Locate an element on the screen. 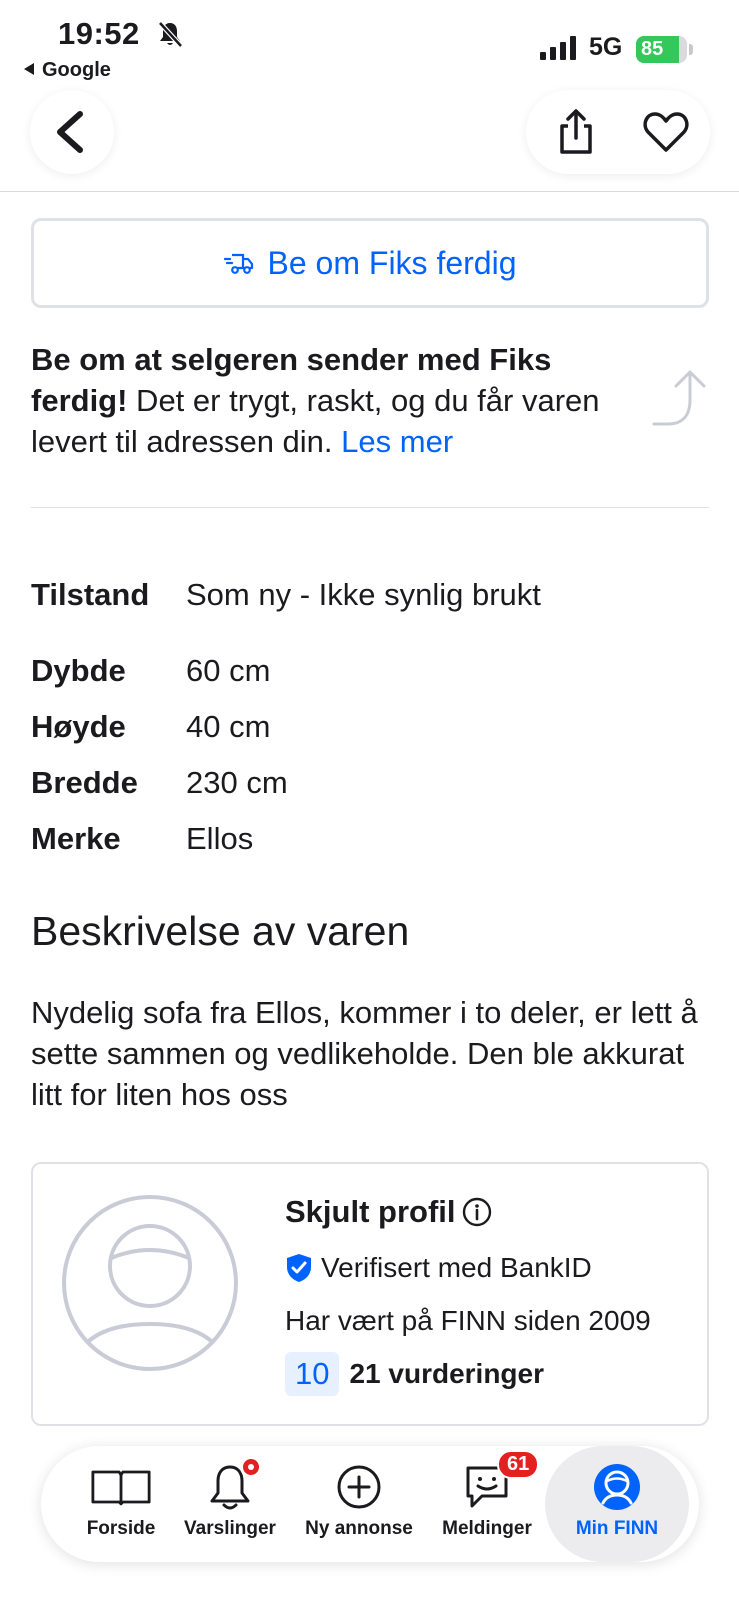 The height and width of the screenshot is (1600, 739). avatar is located at coordinates (150, 1283).